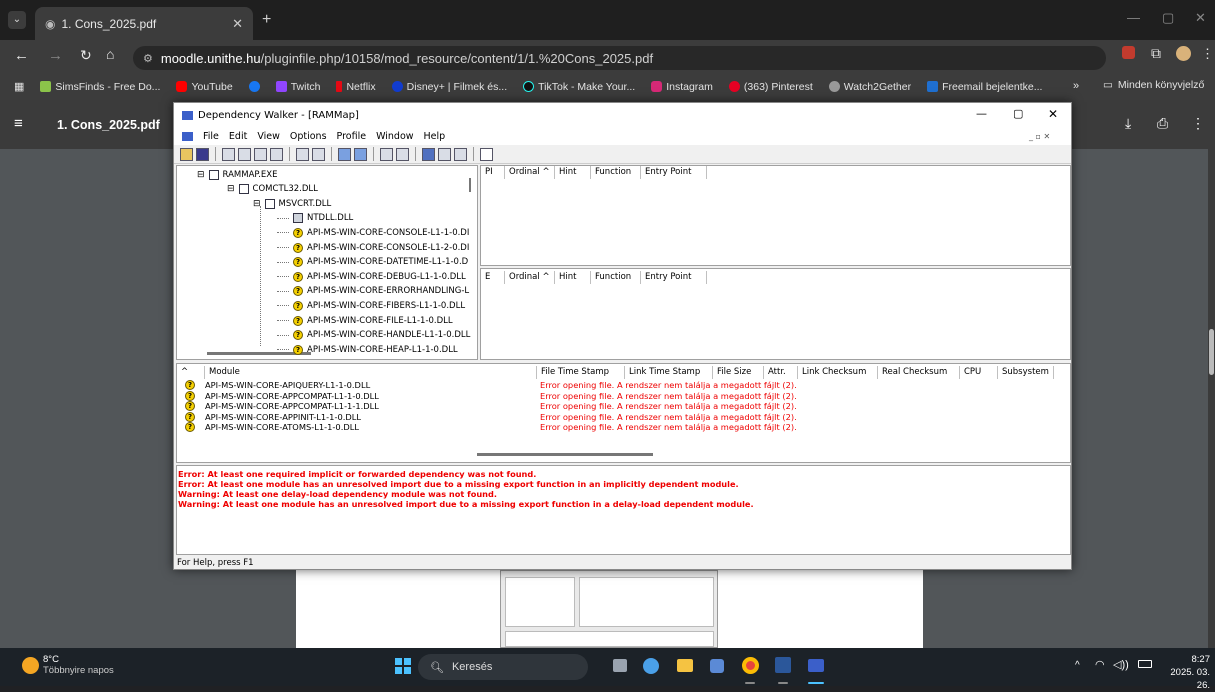  Describe the element at coordinates (373, 232) in the screenshot. I see `tree-node: ? API-MS-WIN-CORE-CONSOLE-L1-1-0.DI` at that location.